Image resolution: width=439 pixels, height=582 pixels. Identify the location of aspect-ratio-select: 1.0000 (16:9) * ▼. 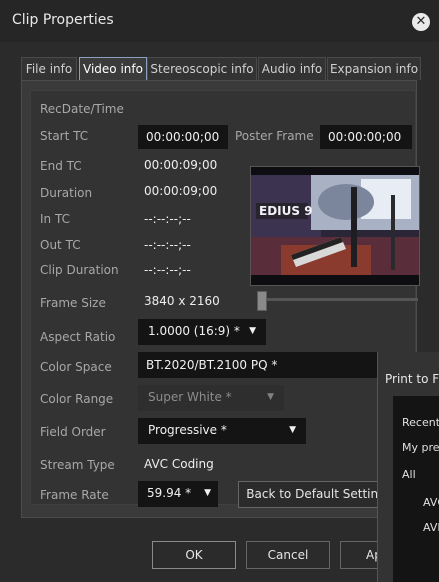
(202, 332).